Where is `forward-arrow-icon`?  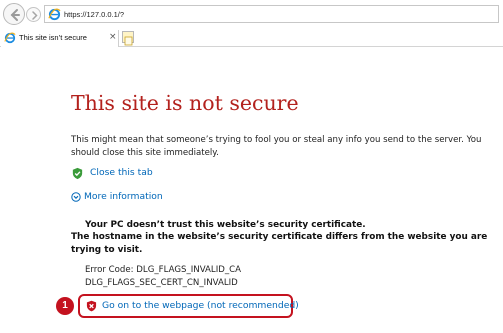
forward-arrow-icon is located at coordinates (35, 15).